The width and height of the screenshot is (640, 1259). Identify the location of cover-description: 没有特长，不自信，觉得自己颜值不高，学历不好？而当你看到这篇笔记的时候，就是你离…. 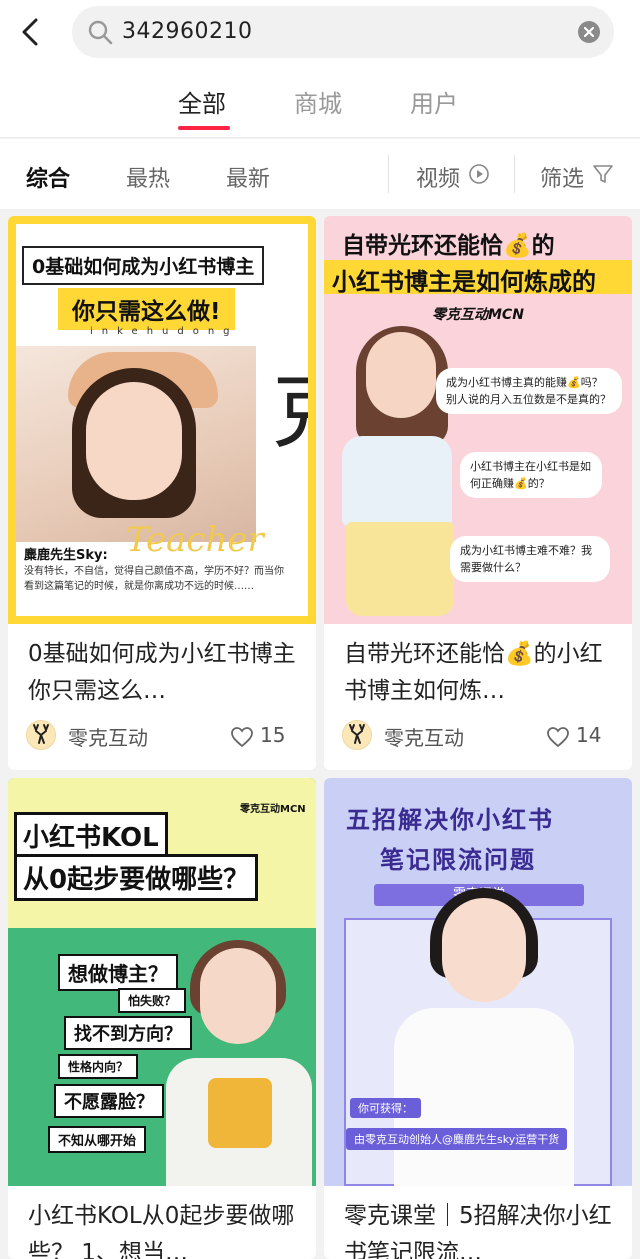
(154, 579).